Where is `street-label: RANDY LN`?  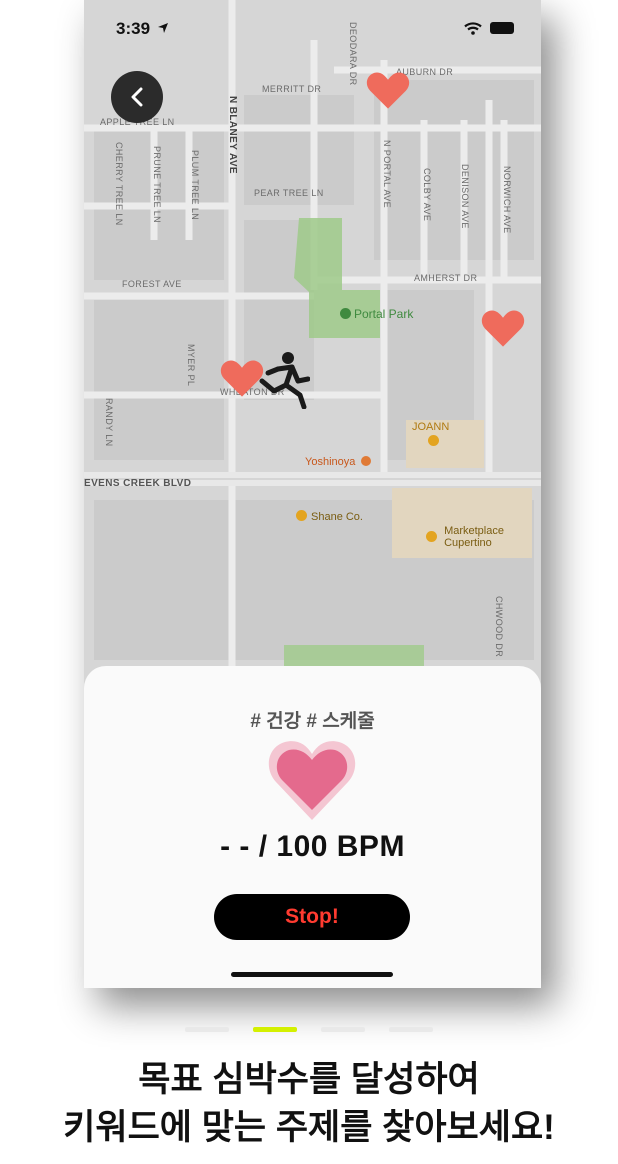 street-label: RANDY LN is located at coordinates (109, 422).